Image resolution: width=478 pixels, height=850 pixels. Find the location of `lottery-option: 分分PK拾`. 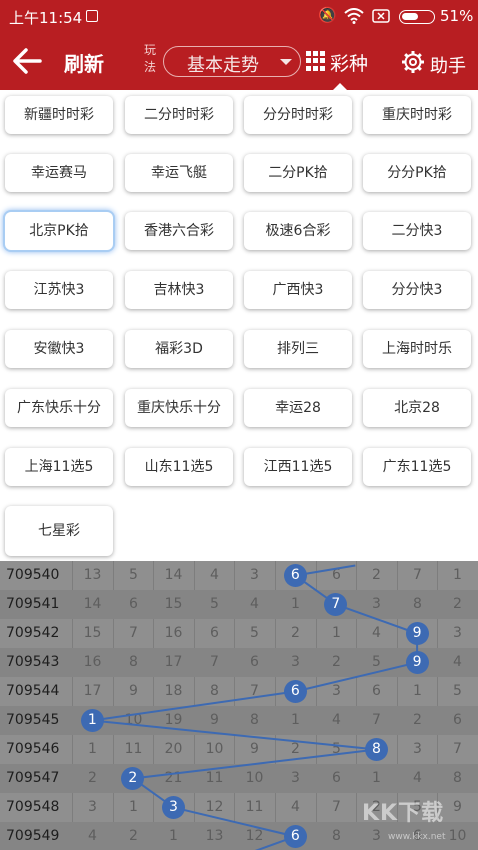

lottery-option: 分分PK拾 is located at coordinates (417, 173).